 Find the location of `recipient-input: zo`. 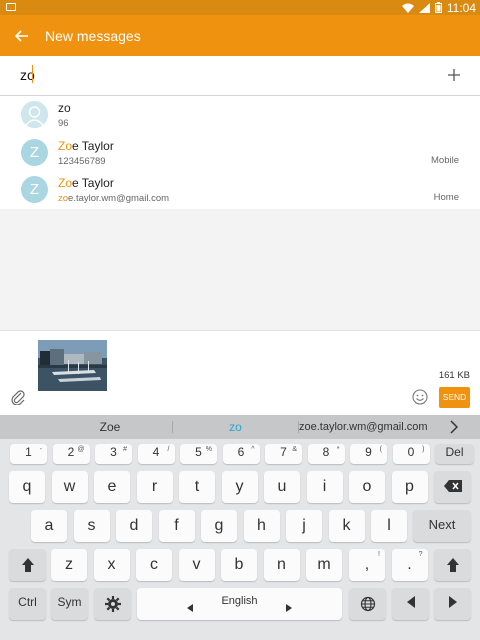

recipient-input: zo is located at coordinates (210, 76).